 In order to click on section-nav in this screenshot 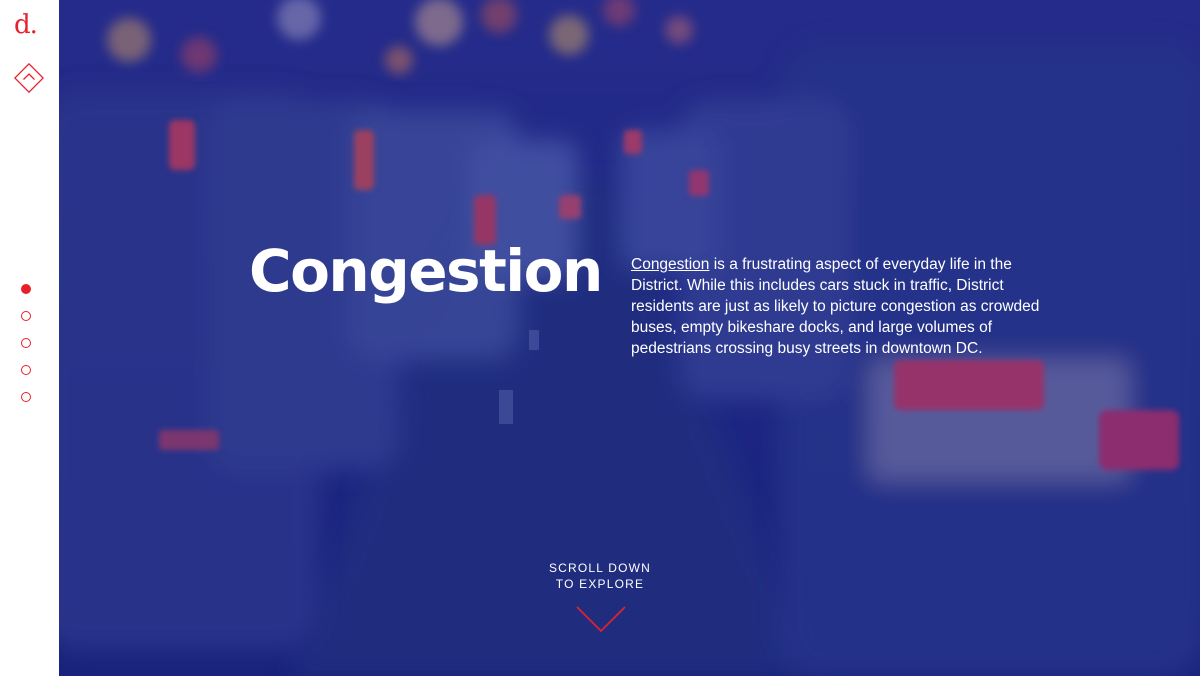, I will do `click(27, 351)`.